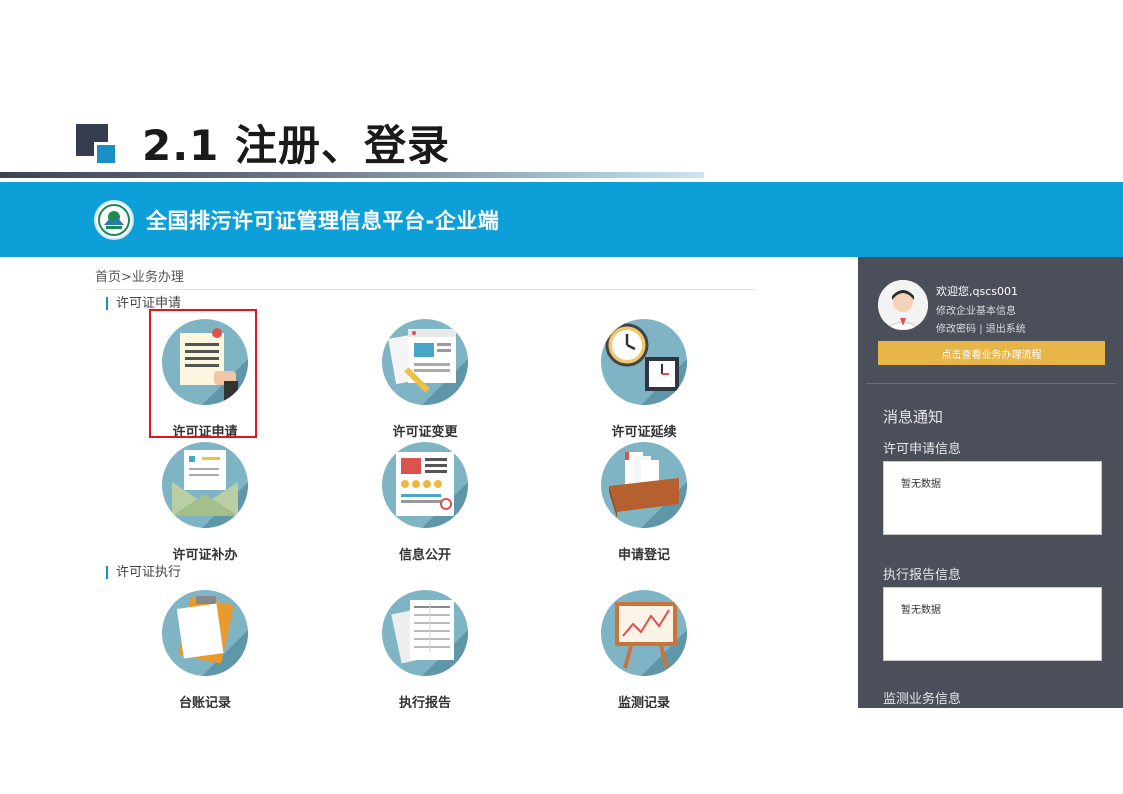 The height and width of the screenshot is (794, 1123). Describe the element at coordinates (205, 485) in the screenshot. I see `envelope-icon` at that location.